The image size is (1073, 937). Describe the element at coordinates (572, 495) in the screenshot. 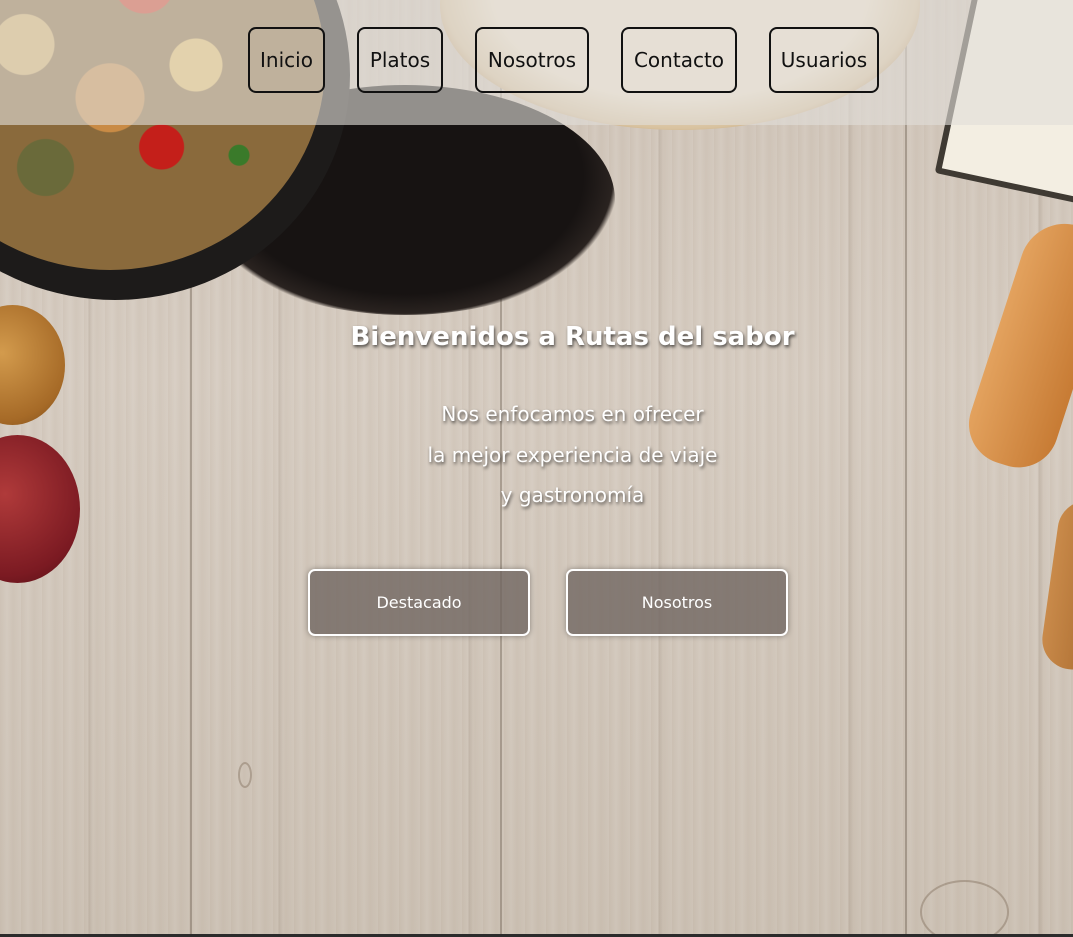

I see `hero-text-line: y gastronomía` at that location.